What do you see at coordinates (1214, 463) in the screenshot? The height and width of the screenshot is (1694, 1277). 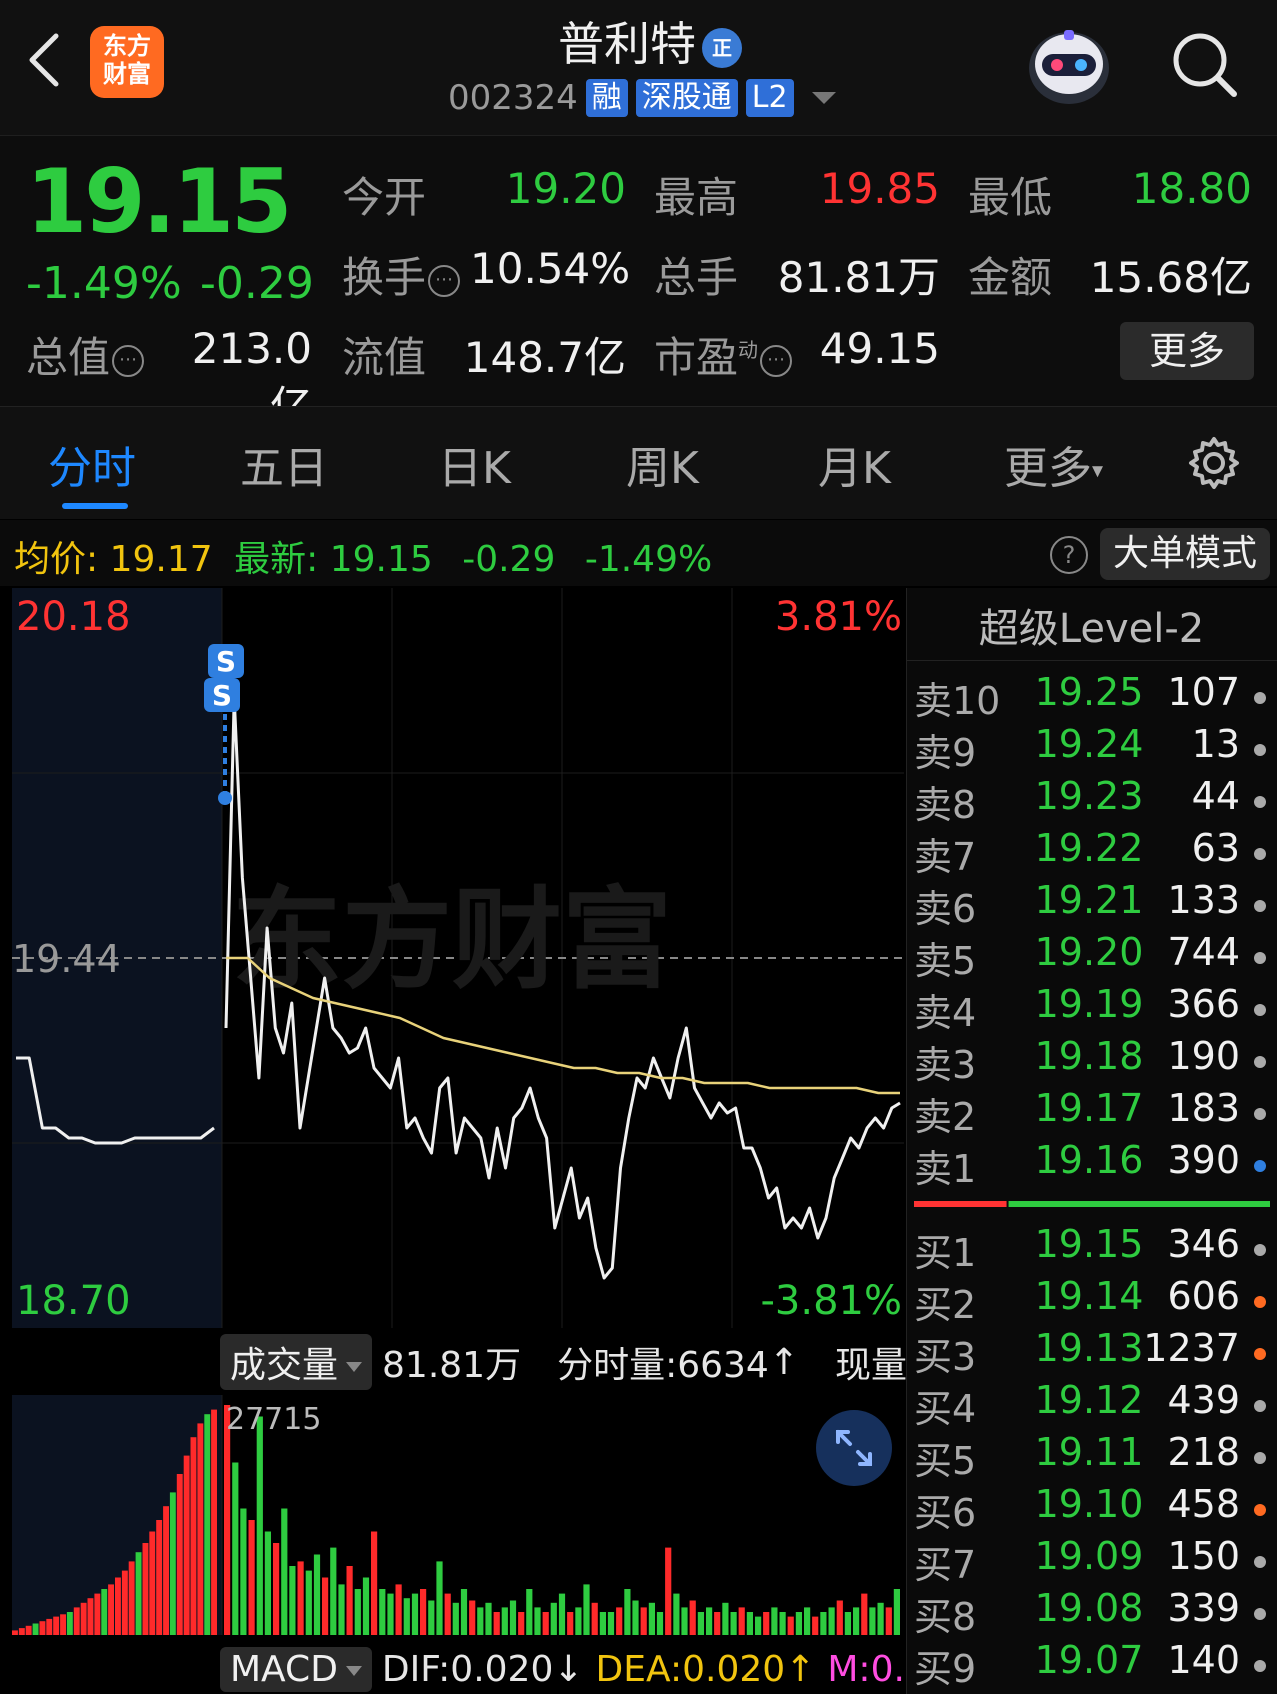 I see `gear-icon` at bounding box center [1214, 463].